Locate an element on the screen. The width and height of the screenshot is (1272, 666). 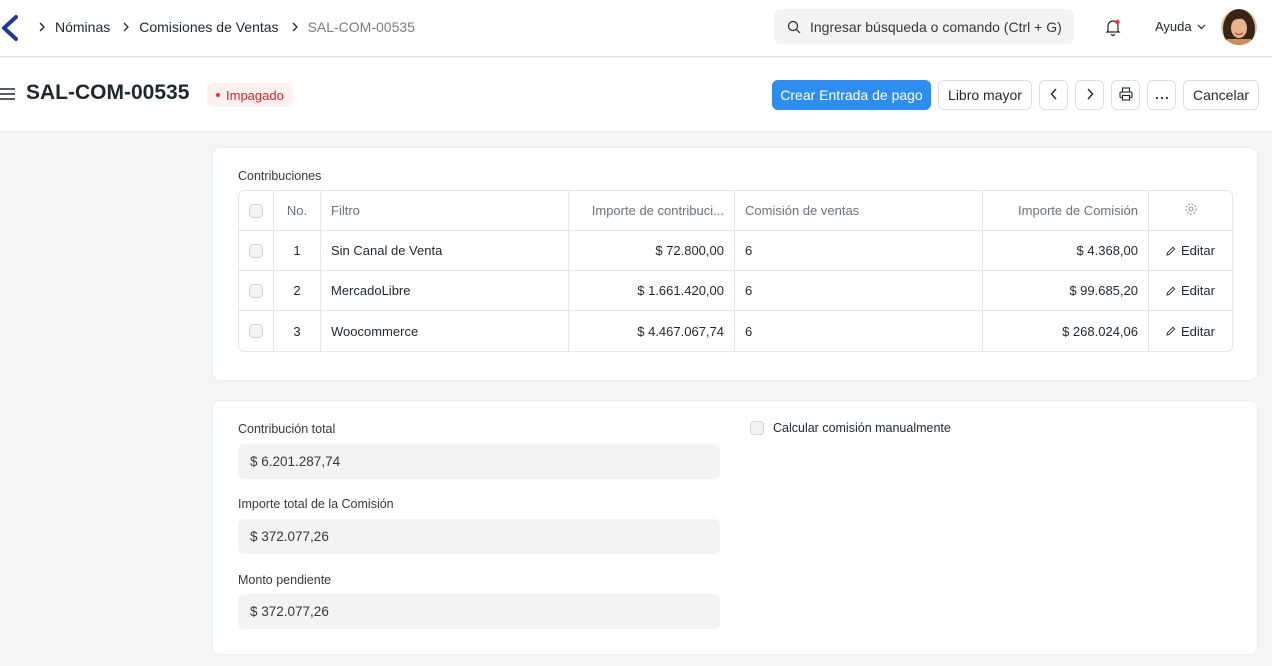
more-actions-button is located at coordinates (1161, 95).